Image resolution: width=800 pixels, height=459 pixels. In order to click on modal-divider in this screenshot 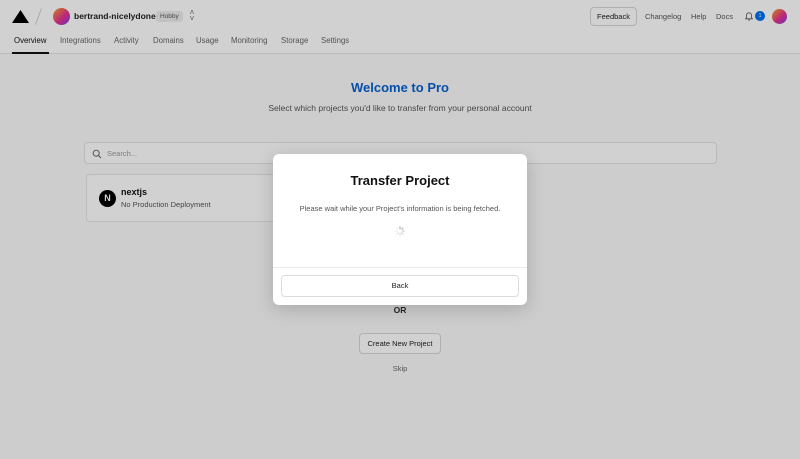, I will do `click(400, 267)`.